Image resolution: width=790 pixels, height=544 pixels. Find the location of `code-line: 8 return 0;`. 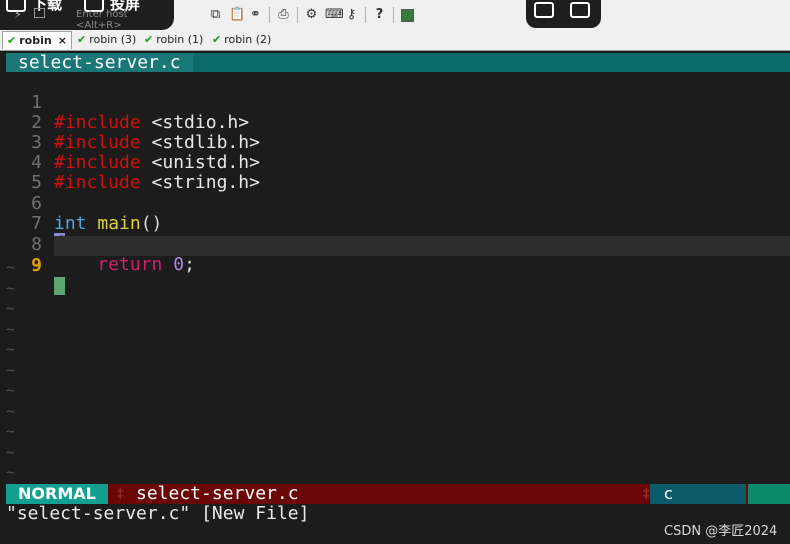

code-line: 8 return 0; is located at coordinates (395, 245).